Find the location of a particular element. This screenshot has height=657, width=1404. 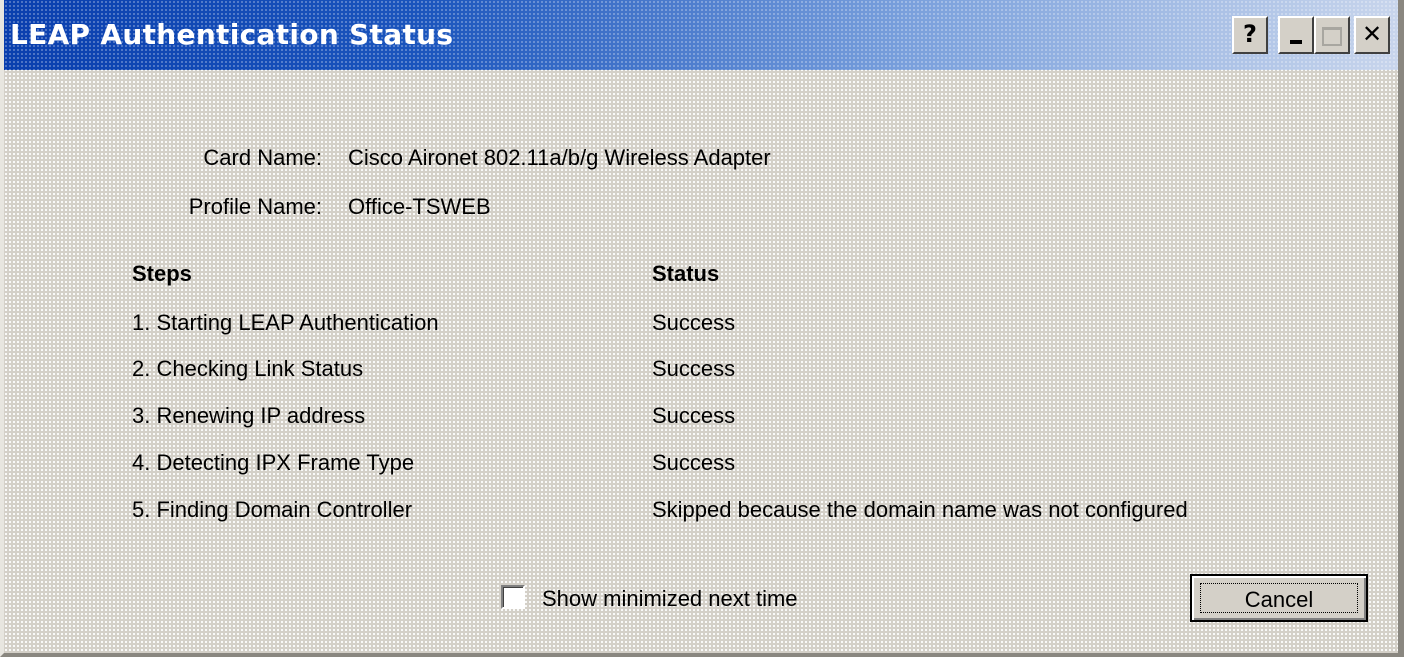

step-status-2: Success is located at coordinates (694, 368).